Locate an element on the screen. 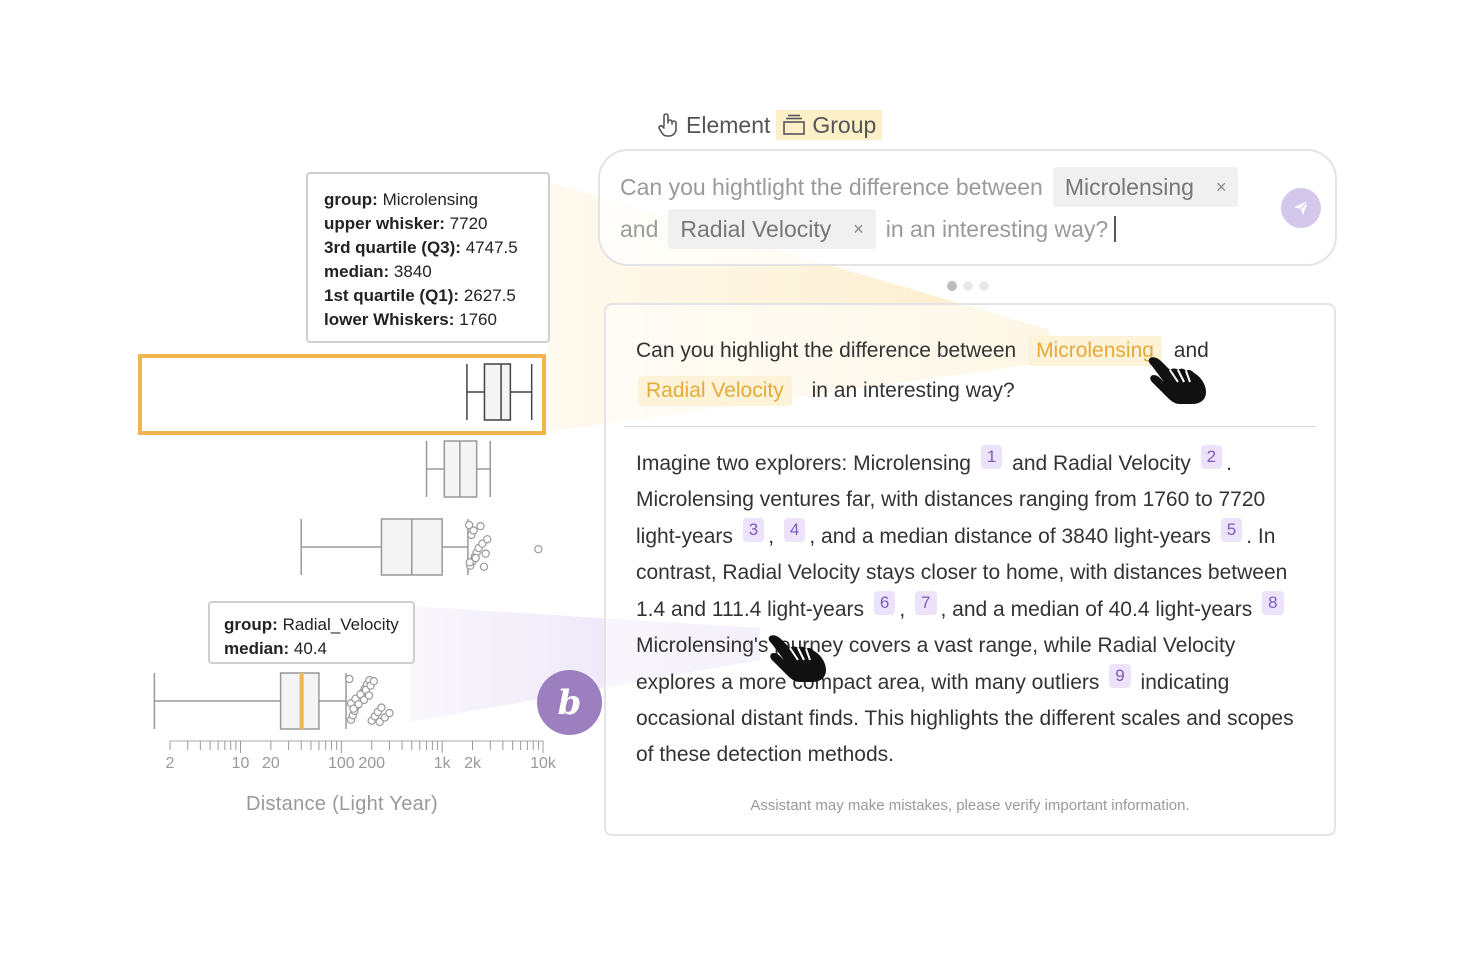  reference-tag: 6 is located at coordinates (884, 603).